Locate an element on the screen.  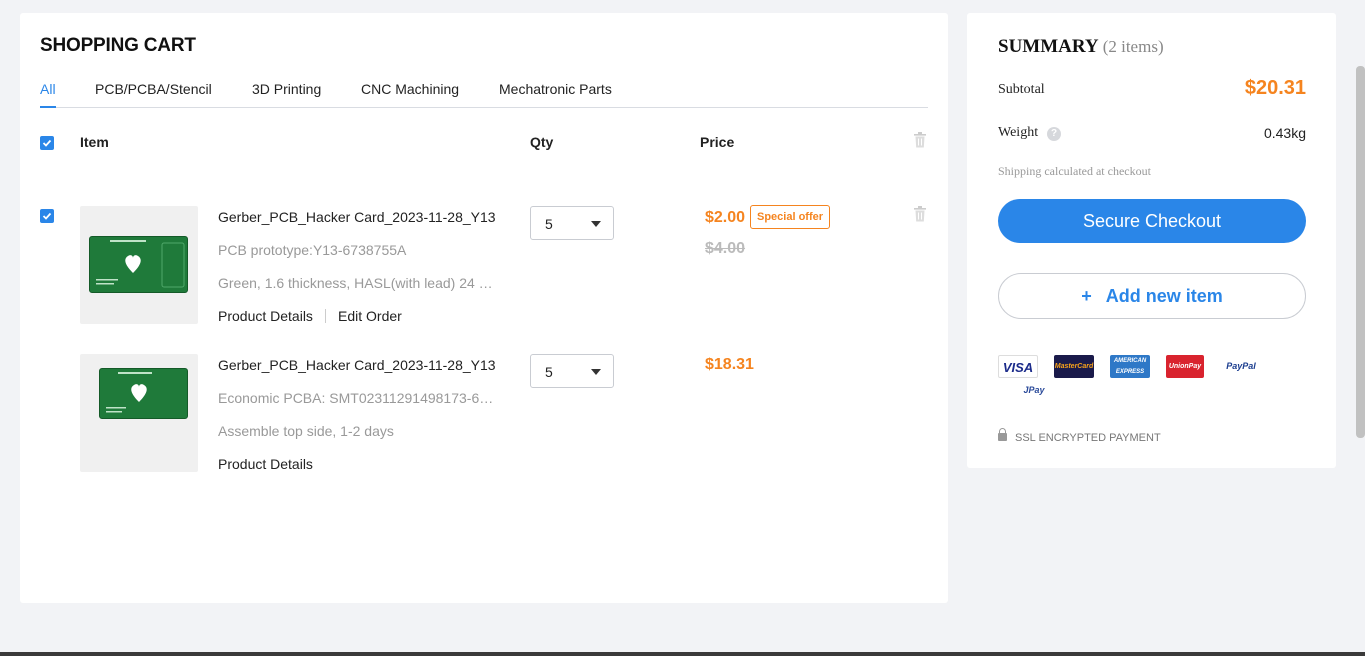
ssl-label: SSL ENCRYPTED PAYMENT is located at coordinates (1088, 438).